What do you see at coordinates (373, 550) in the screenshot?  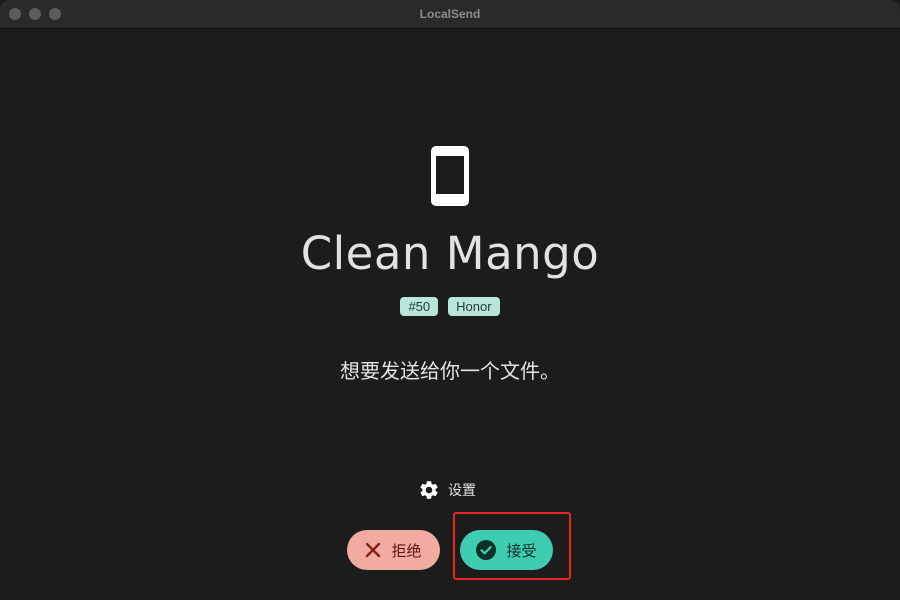 I see `close-icon` at bounding box center [373, 550].